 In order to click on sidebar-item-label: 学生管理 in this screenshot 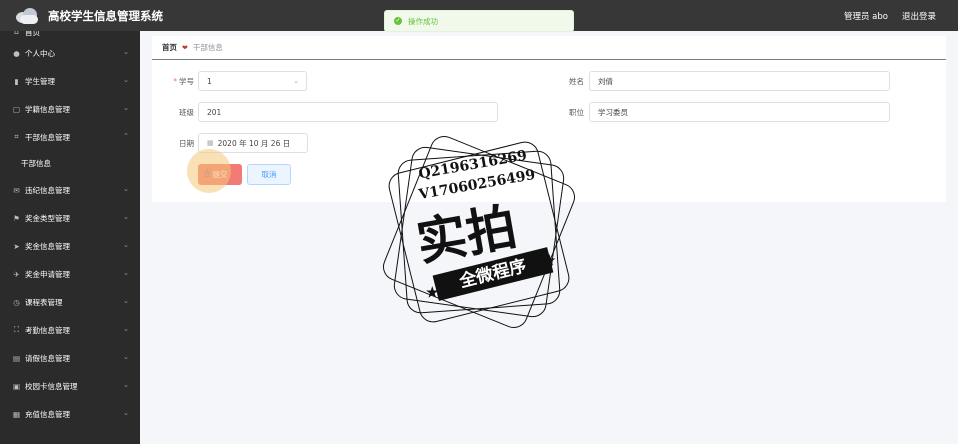, I will do `click(40, 81)`.